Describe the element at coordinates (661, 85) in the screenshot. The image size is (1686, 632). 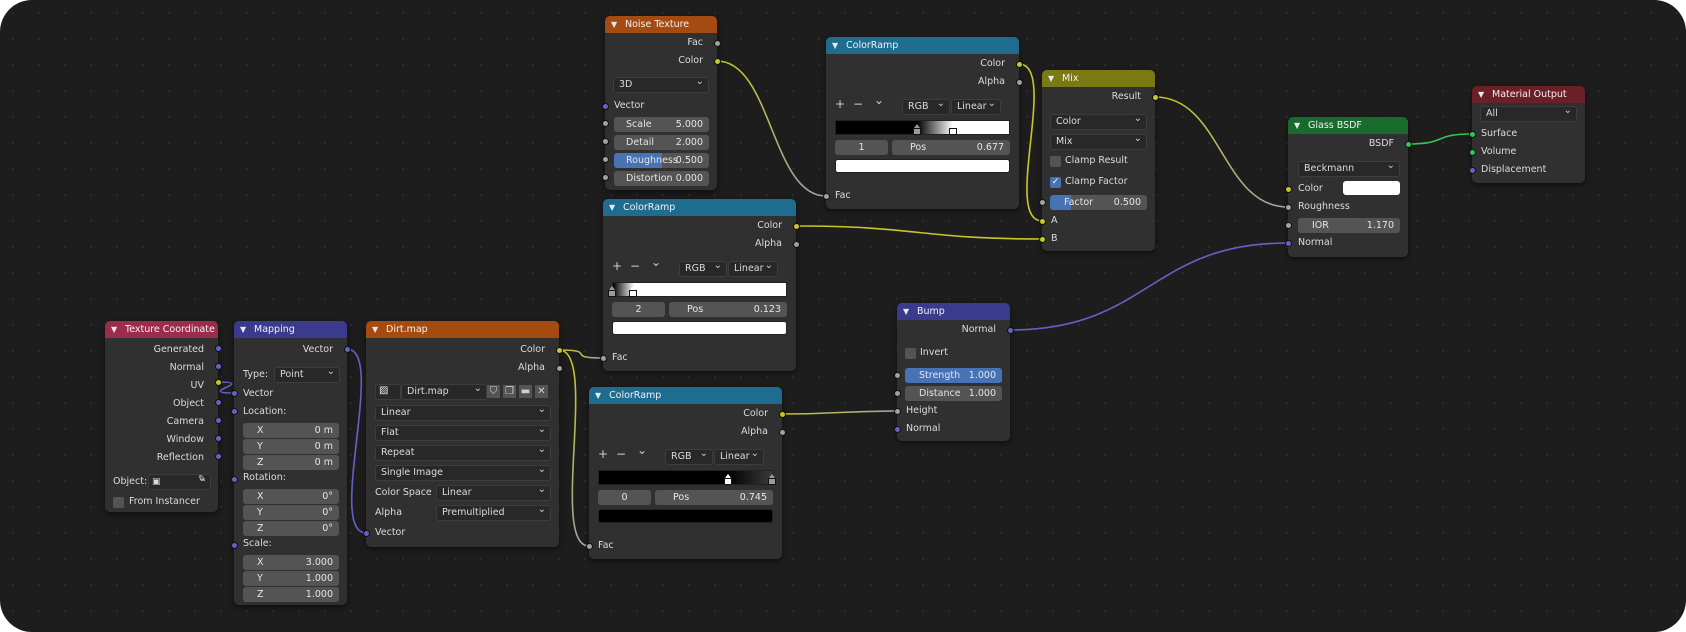
I see `dimensions-dropdown: 3D` at that location.